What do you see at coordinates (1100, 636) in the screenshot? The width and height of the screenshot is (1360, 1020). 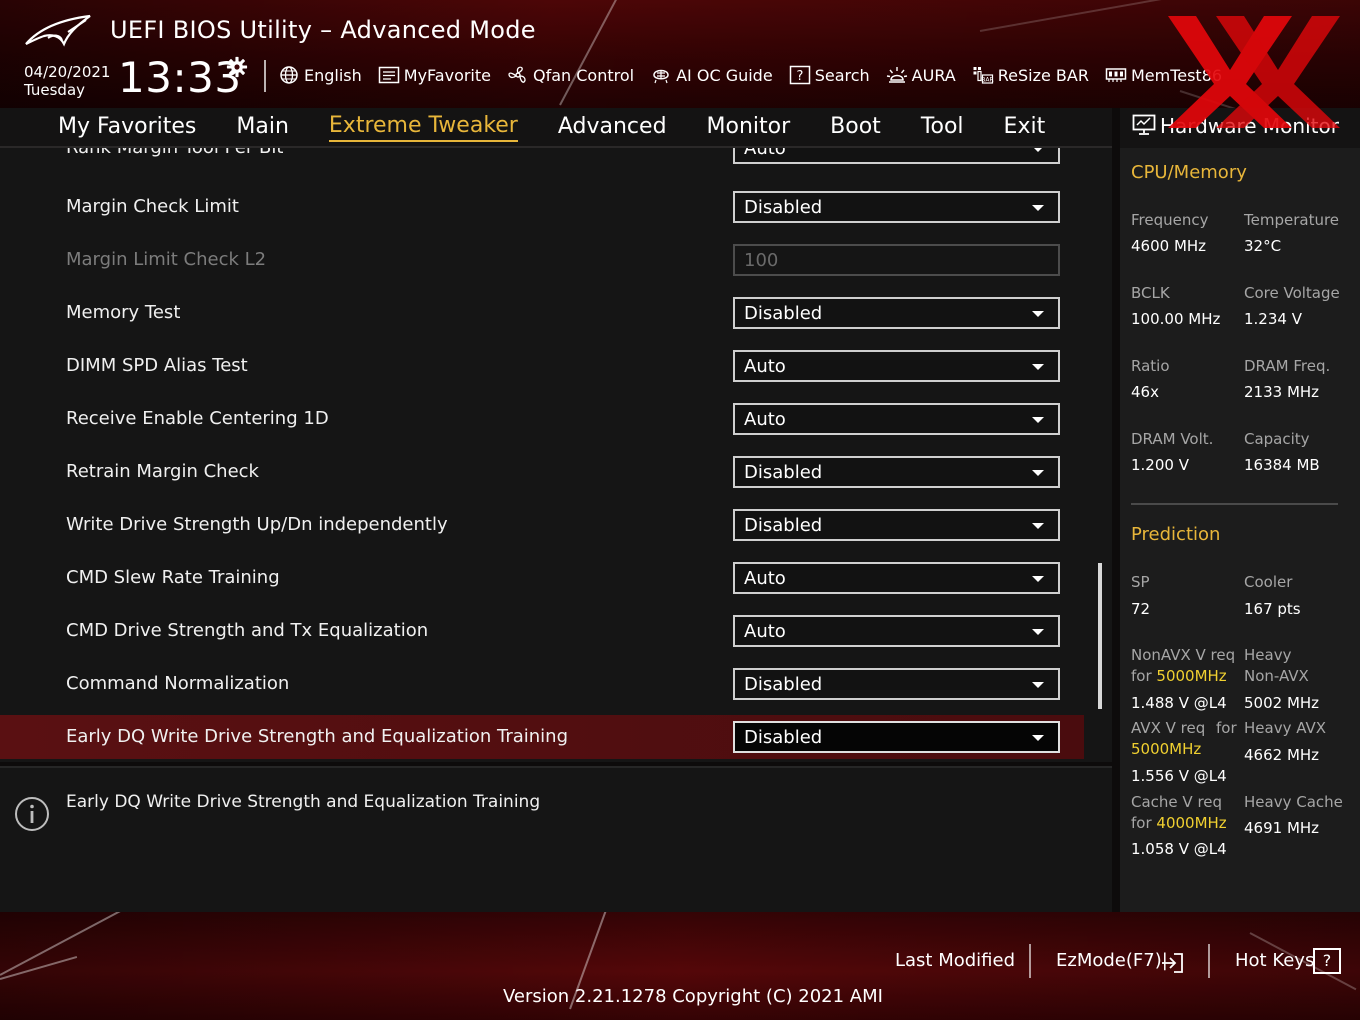 I see `scrollbar-thumb` at bounding box center [1100, 636].